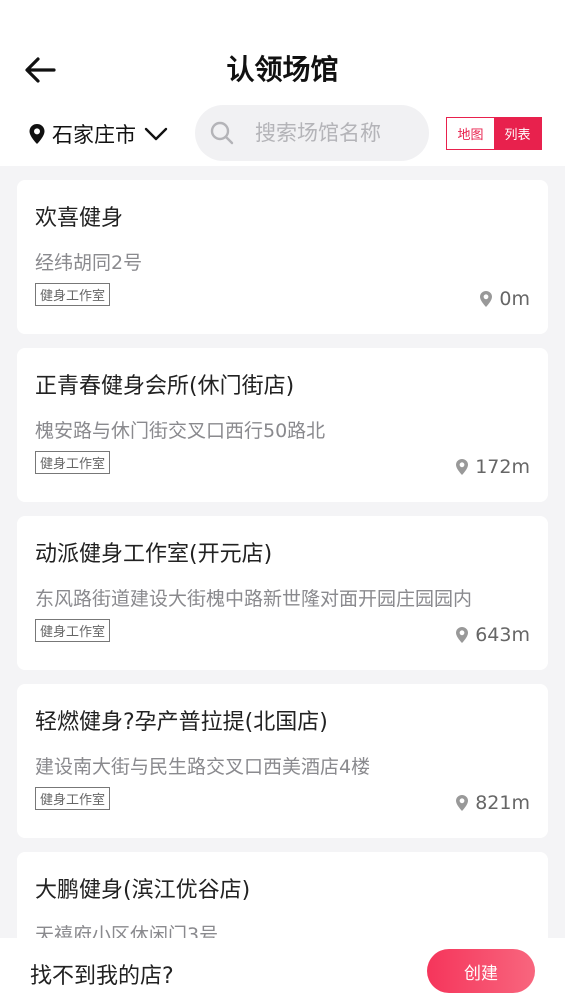 The height and width of the screenshot is (1004, 565). I want to click on create-button: 创建, so click(481, 971).